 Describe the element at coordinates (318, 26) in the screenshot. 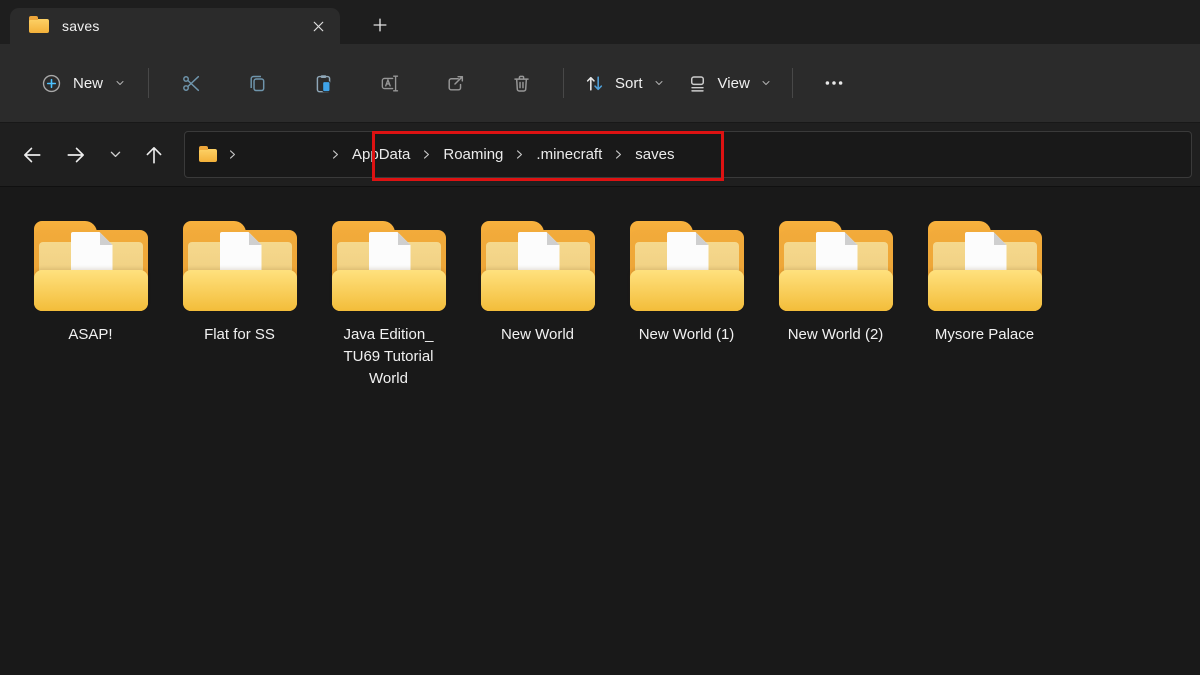

I see `close-tab-icon` at that location.